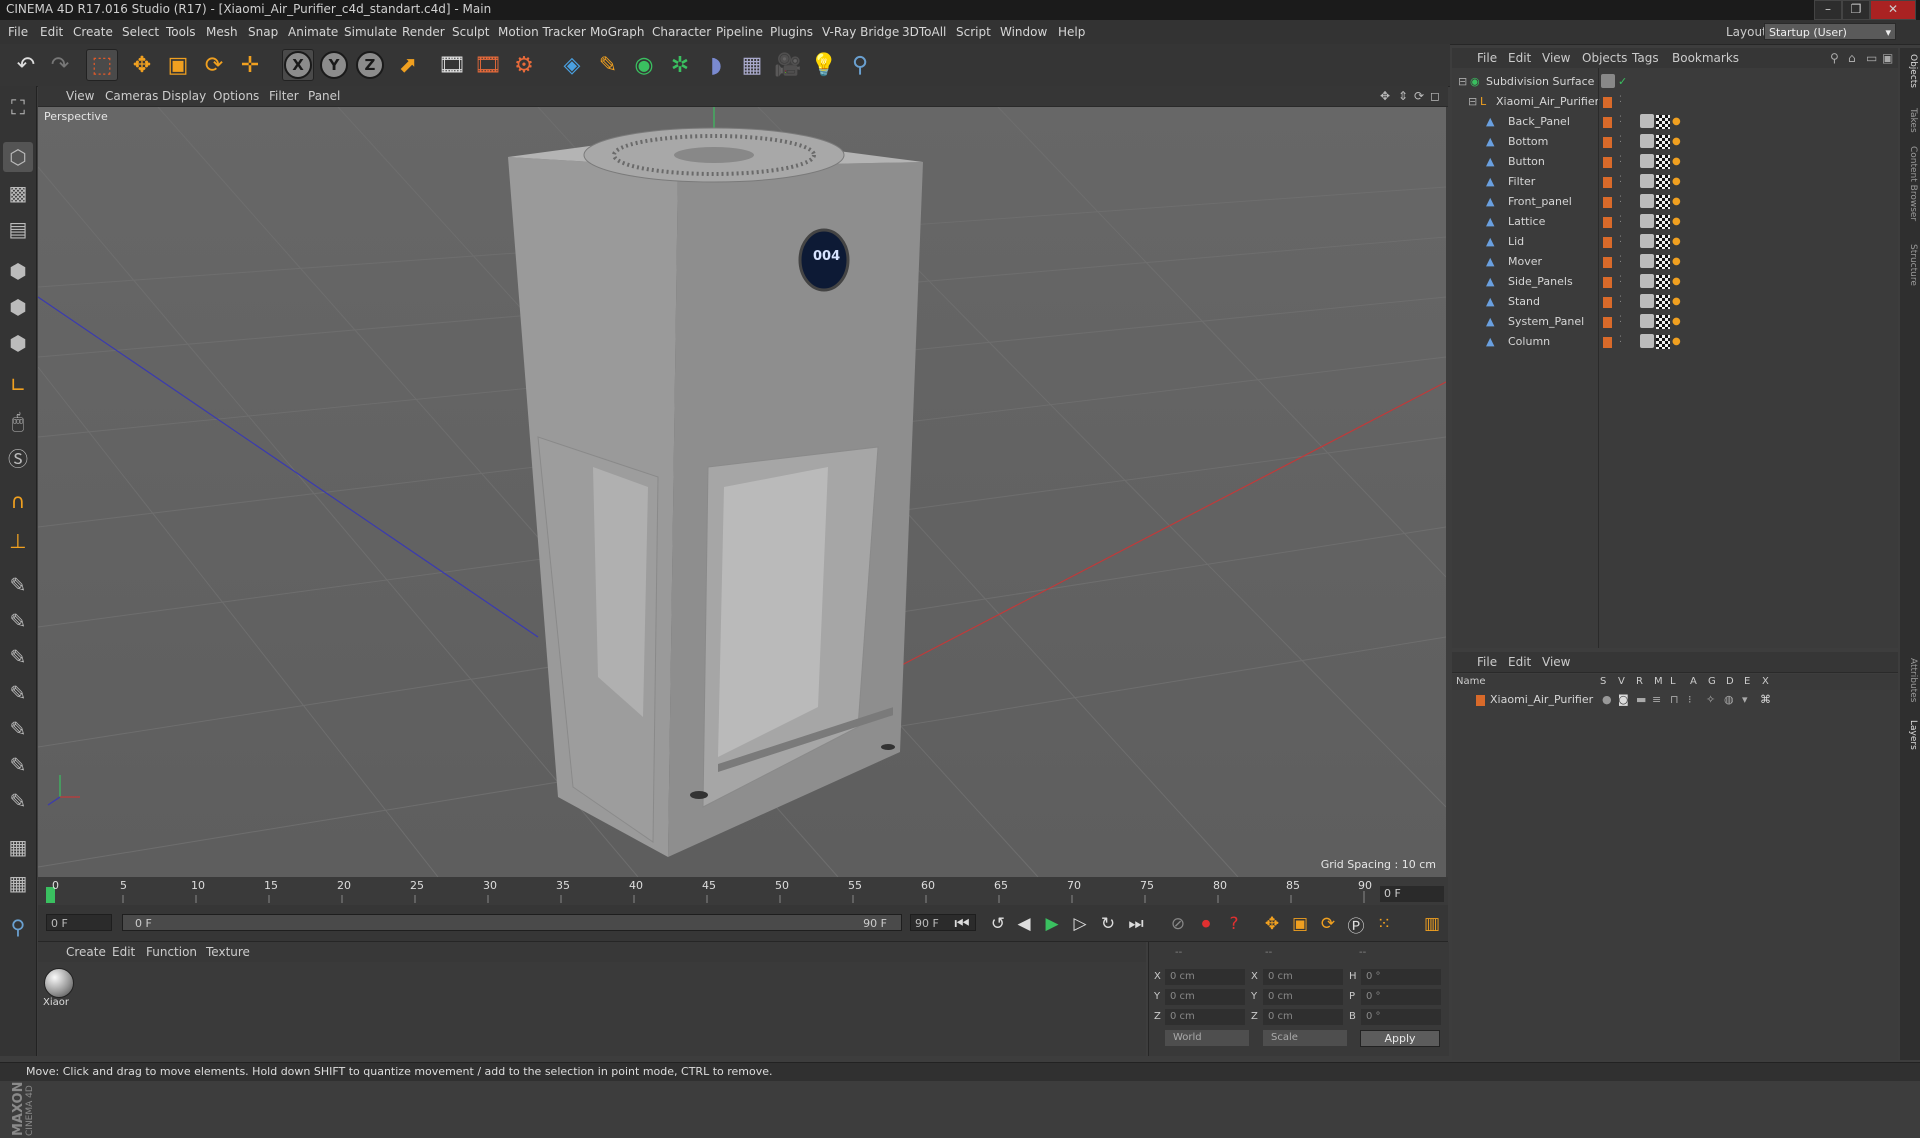  Describe the element at coordinates (1690, 699) in the screenshot. I see `layer-animation-icon: ⁝` at that location.